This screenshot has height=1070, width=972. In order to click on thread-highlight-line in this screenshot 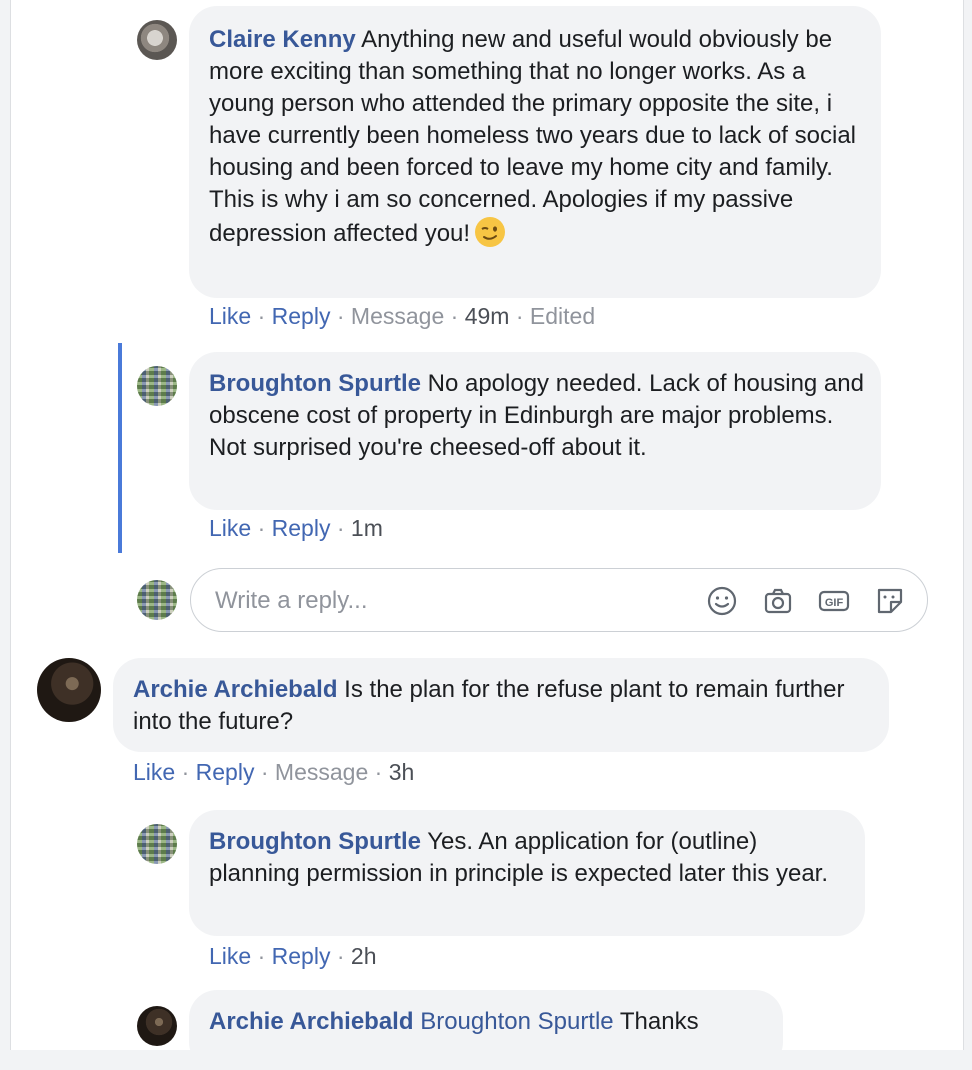, I will do `click(120, 448)`.